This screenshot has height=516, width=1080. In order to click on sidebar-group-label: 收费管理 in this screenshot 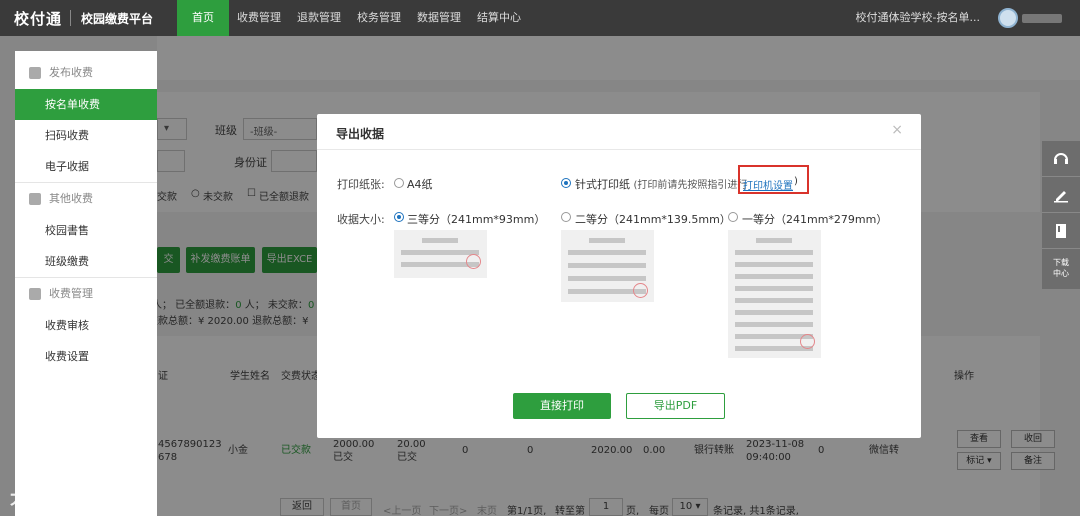, I will do `click(71, 293)`.